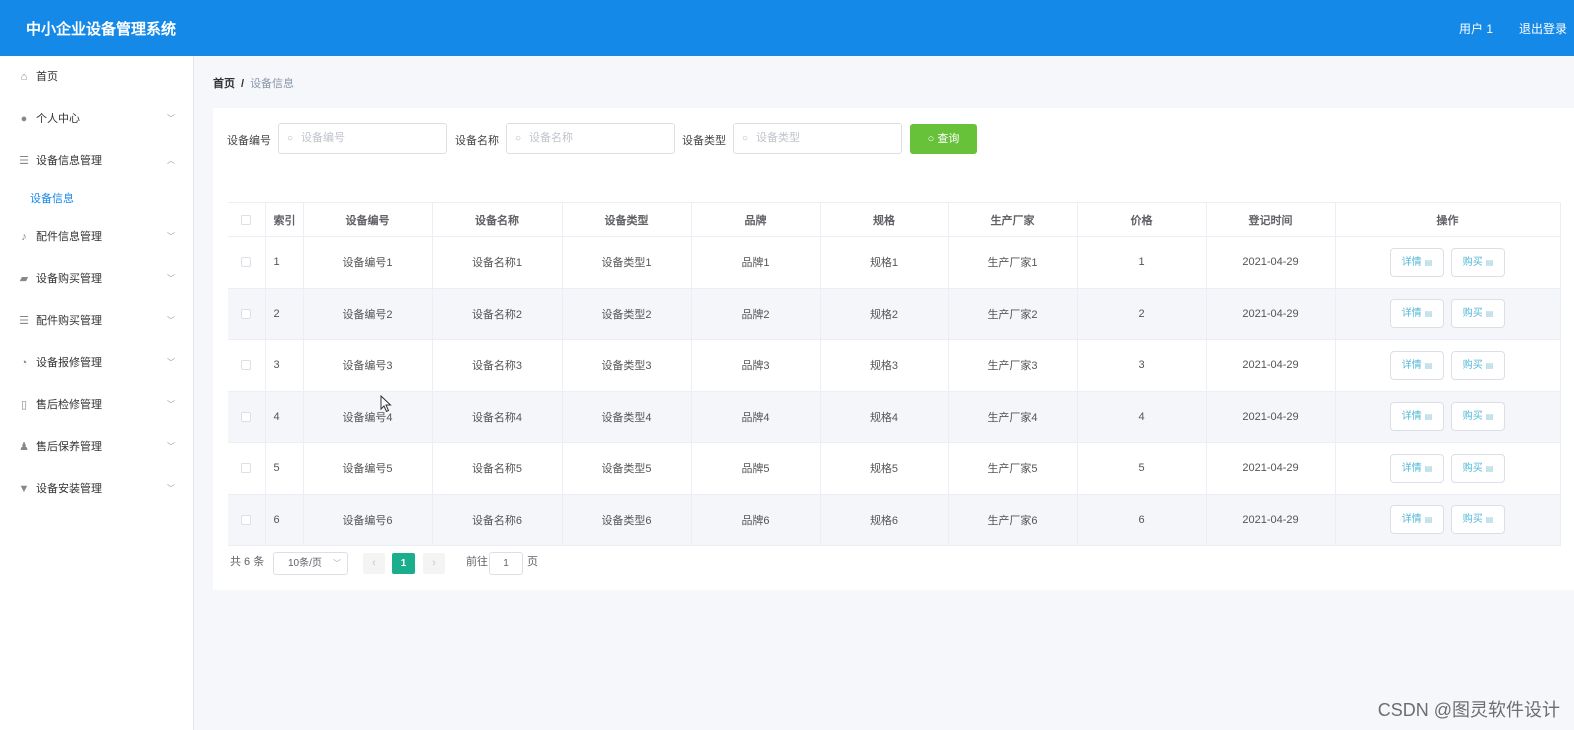 The image size is (1574, 730). What do you see at coordinates (704, 141) in the screenshot?
I see `search-label-device-type: 设备类型` at bounding box center [704, 141].